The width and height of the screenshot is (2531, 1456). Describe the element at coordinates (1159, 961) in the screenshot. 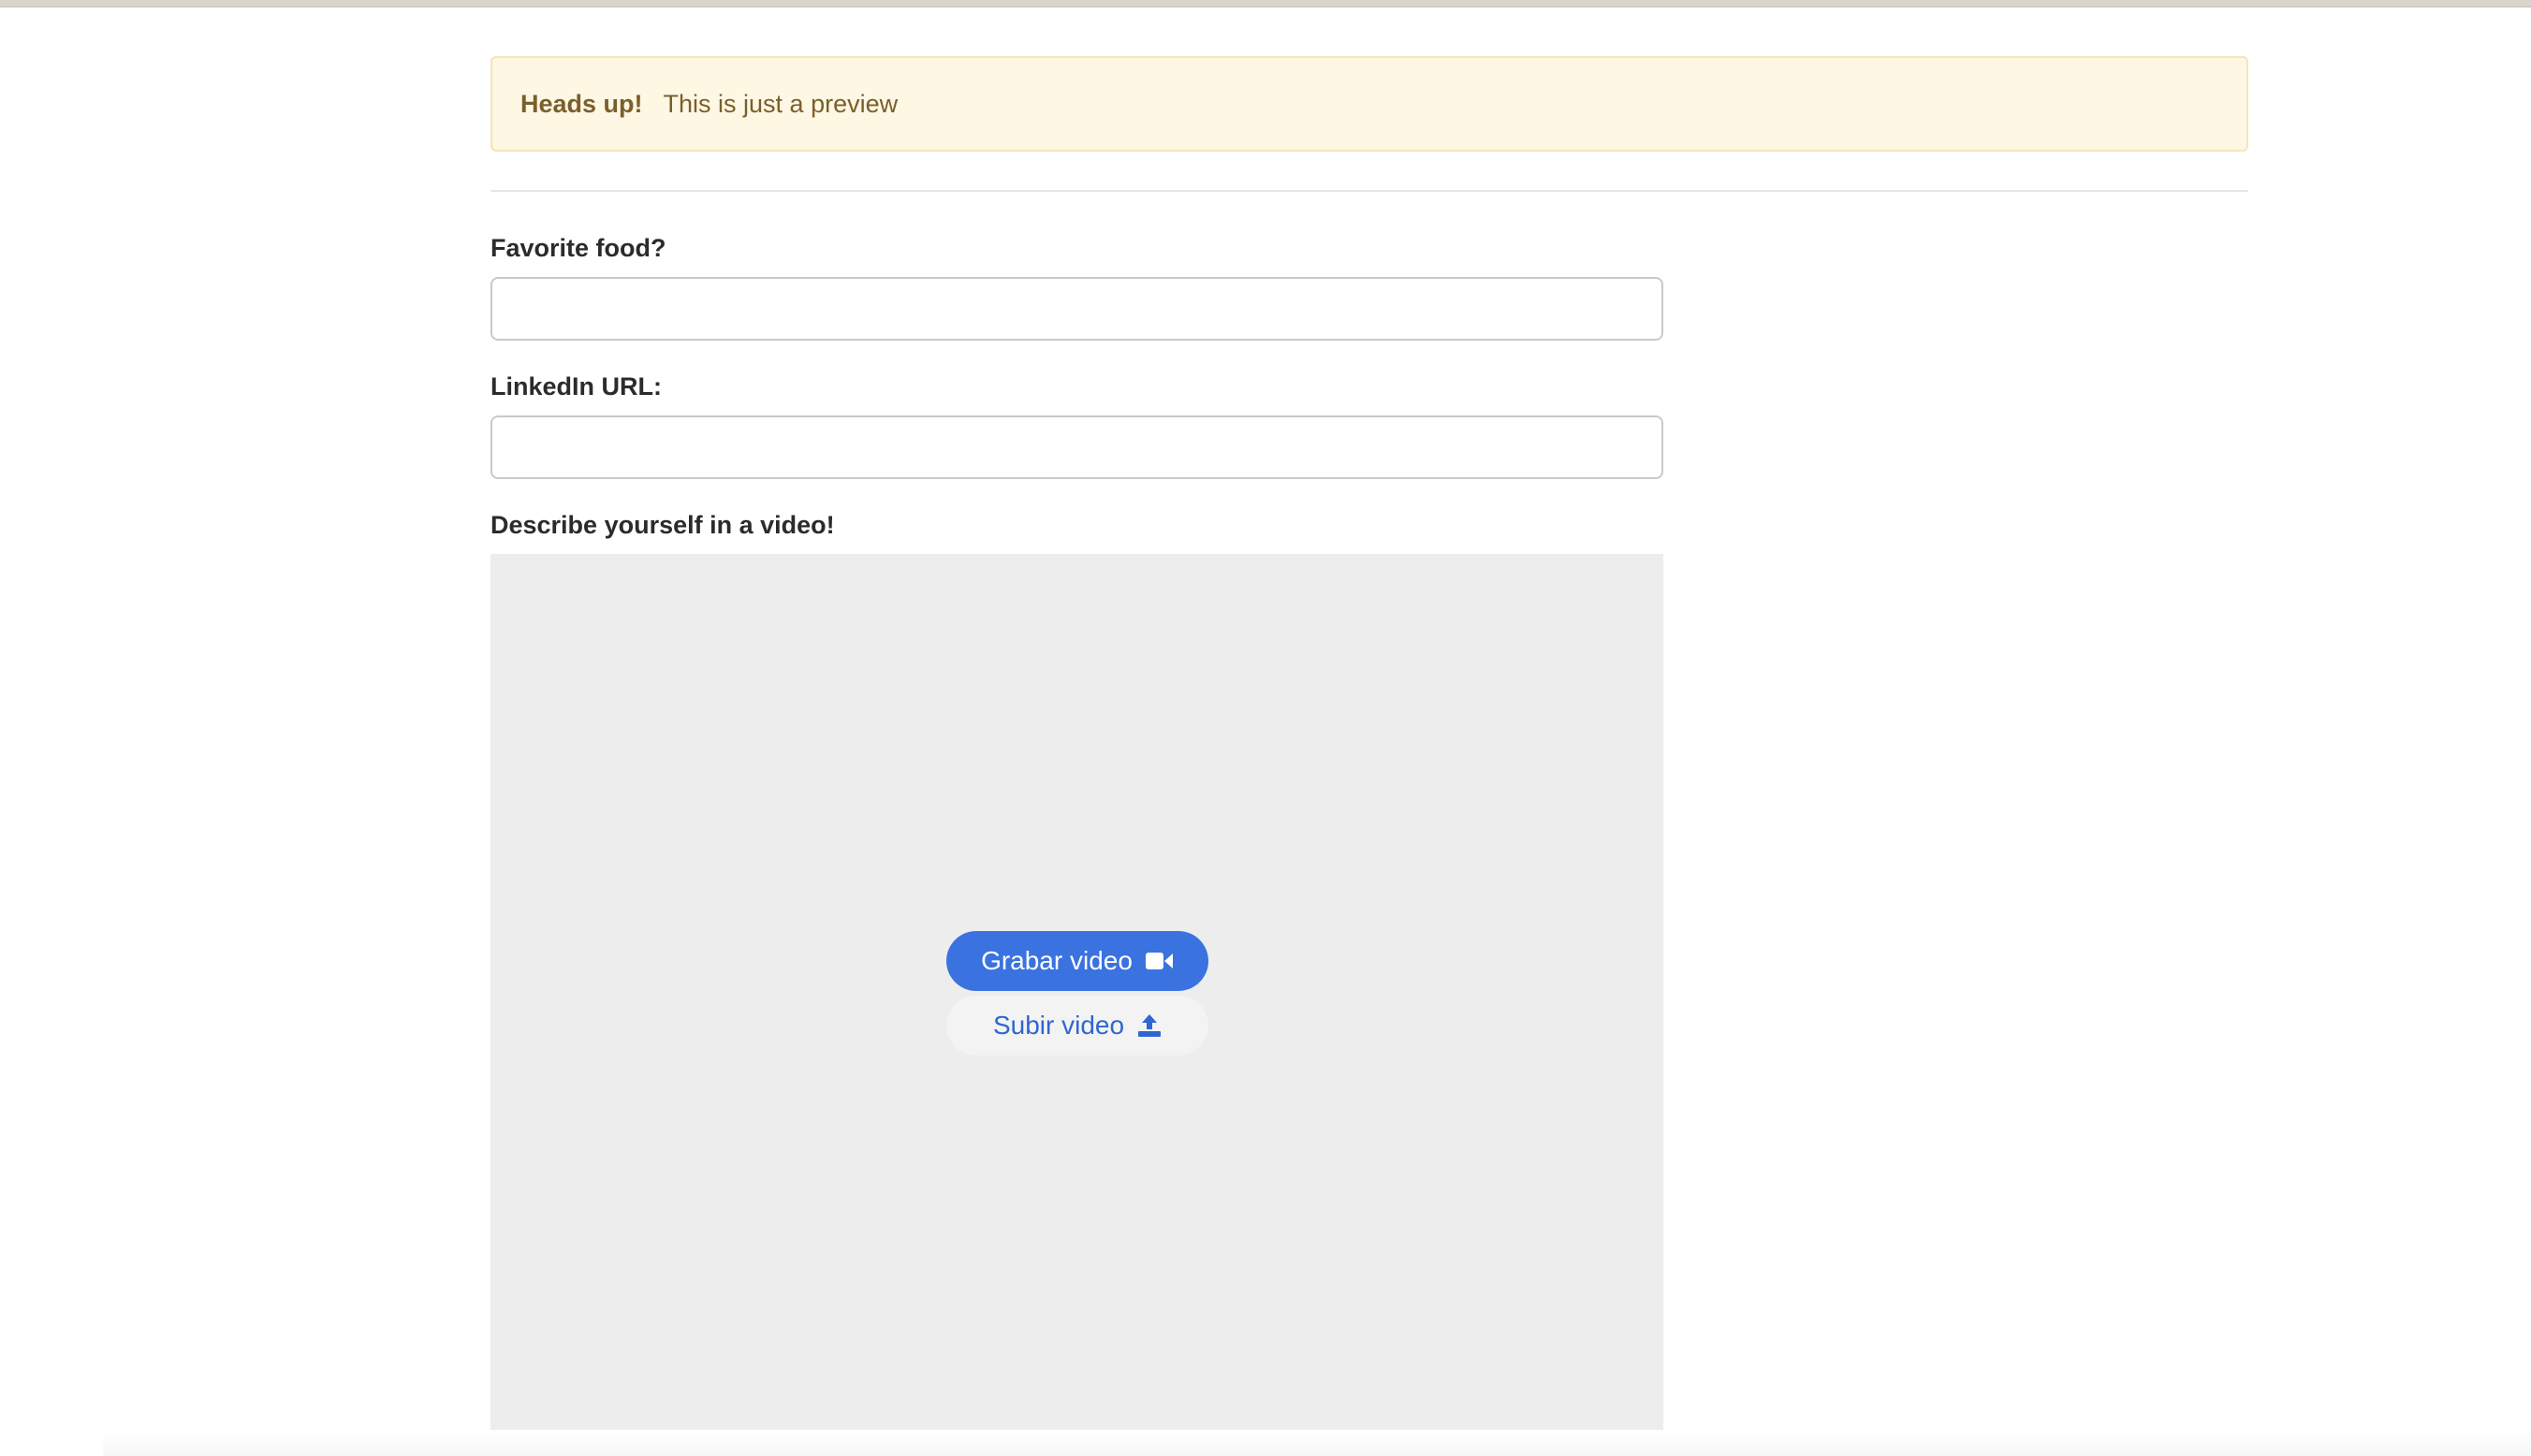

I see `video-camera-icon` at that location.